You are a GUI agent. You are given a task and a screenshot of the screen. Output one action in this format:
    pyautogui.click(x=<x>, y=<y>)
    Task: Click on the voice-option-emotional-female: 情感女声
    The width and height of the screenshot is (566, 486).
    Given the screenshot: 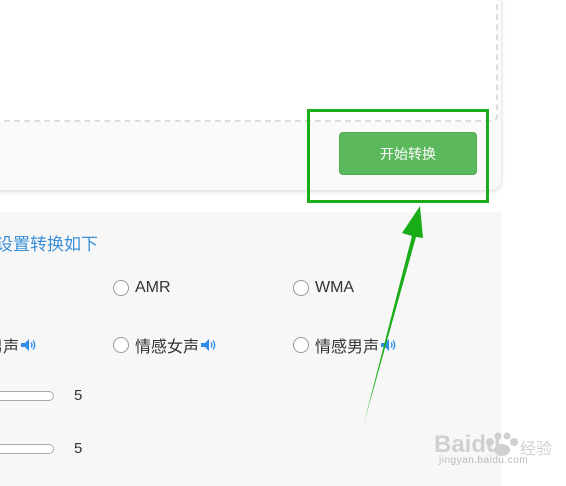 What is the action you would take?
    pyautogui.click(x=165, y=345)
    